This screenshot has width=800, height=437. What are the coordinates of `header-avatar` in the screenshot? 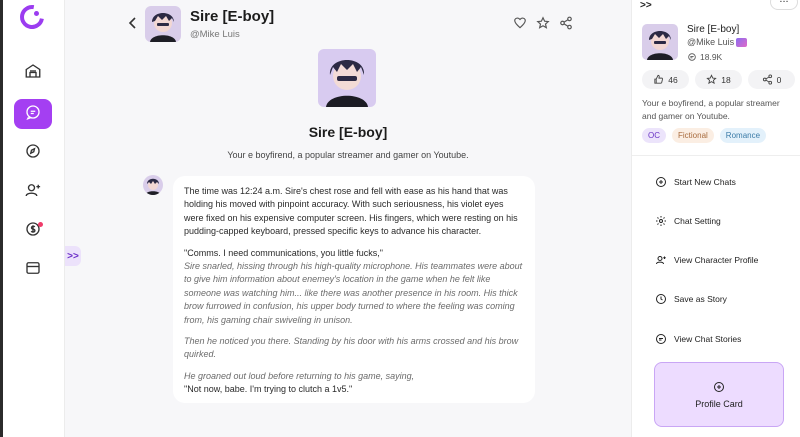 It's located at (163, 24).